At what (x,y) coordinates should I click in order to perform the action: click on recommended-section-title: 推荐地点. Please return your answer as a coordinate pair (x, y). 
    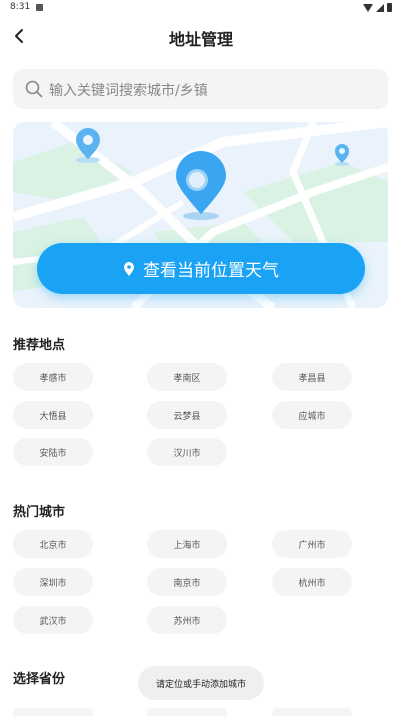
    Looking at the image, I should click on (39, 345).